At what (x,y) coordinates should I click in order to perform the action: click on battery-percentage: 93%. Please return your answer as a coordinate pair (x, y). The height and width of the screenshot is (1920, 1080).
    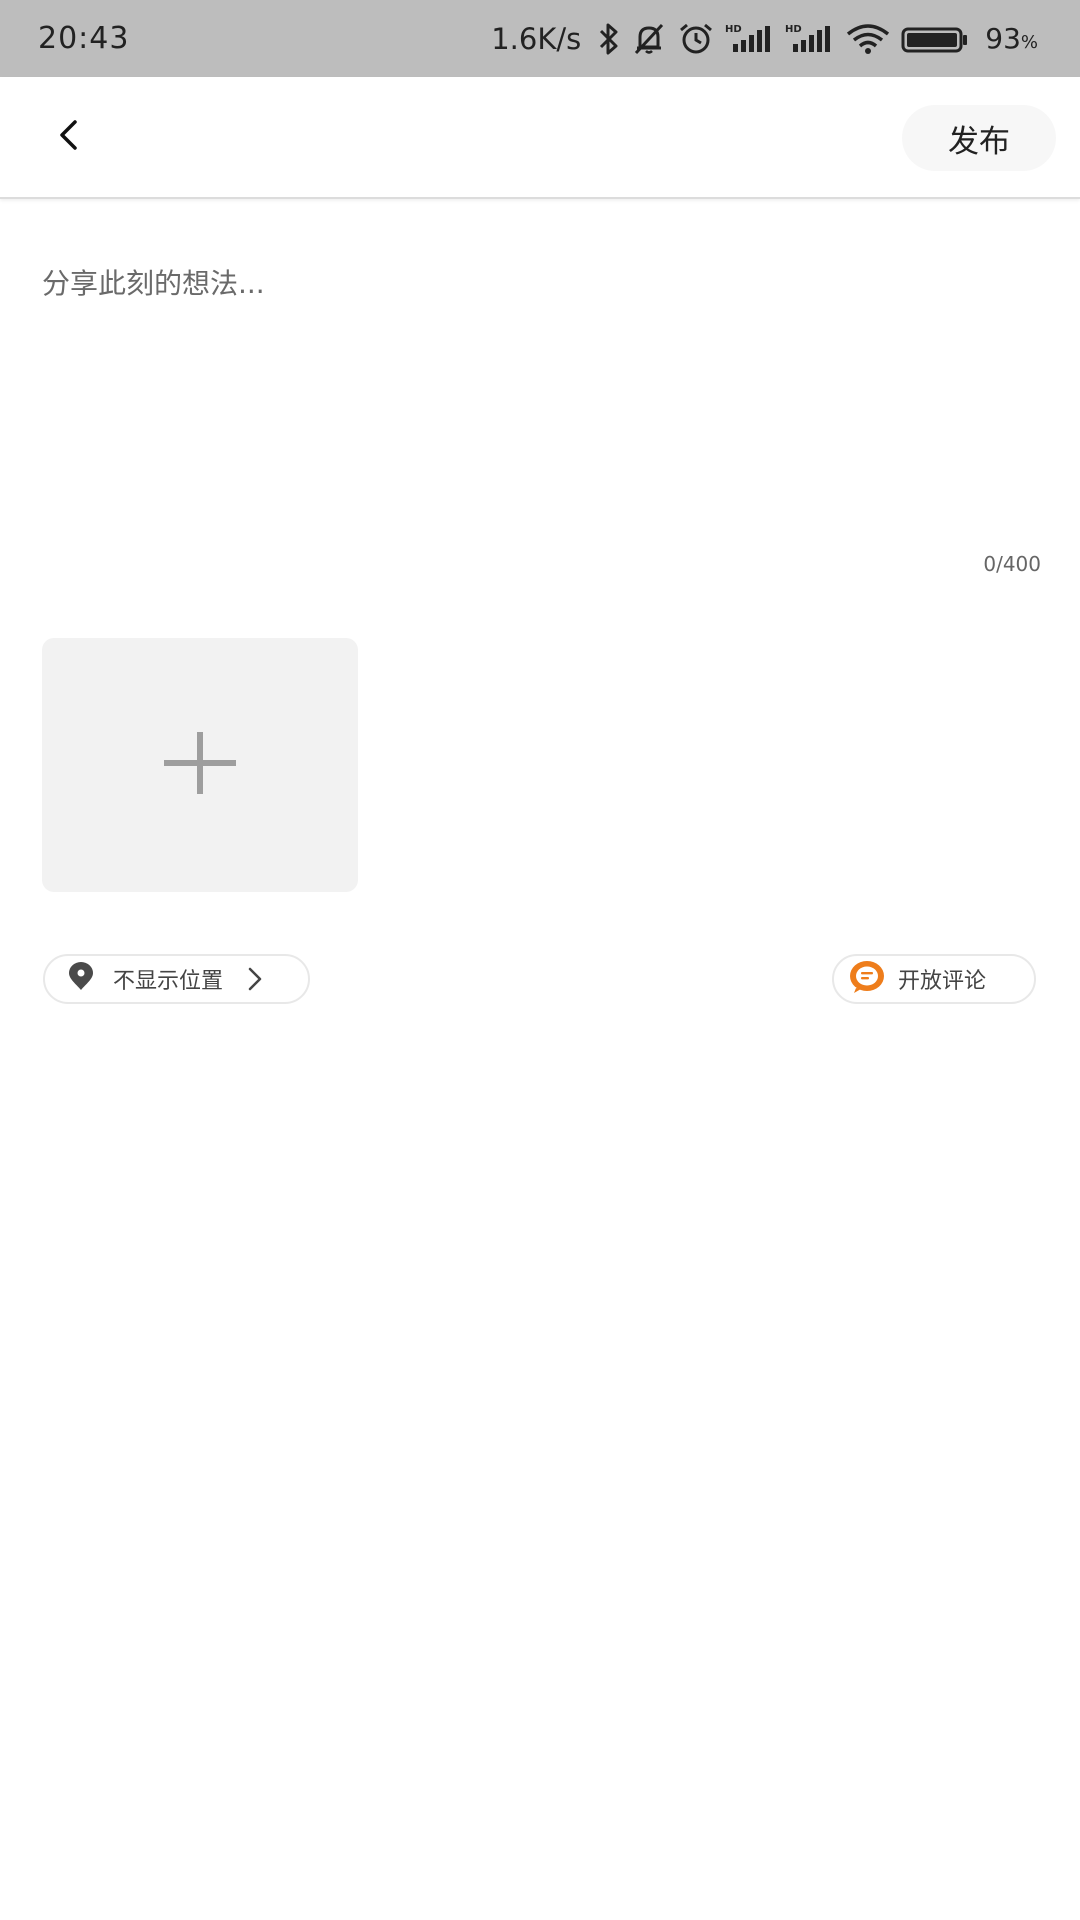
    Looking at the image, I should click on (1011, 38).